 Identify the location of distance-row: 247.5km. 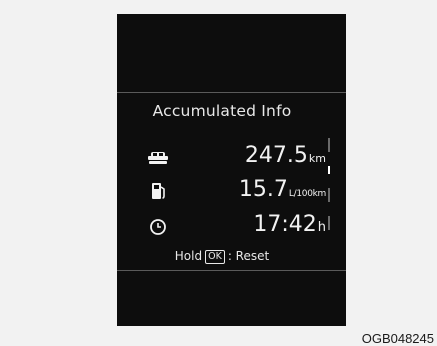
(231, 156).